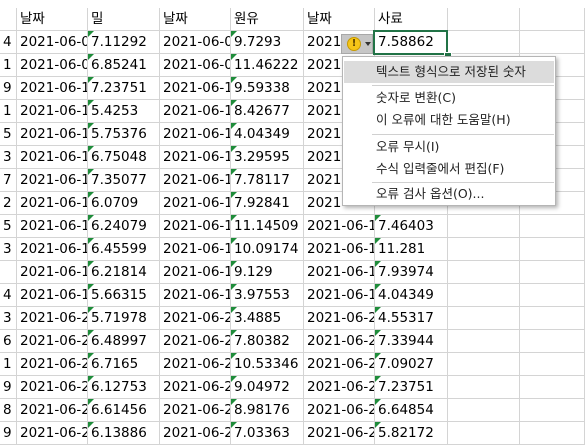  What do you see at coordinates (267, 157) in the screenshot?
I see `number-cell: 3.29595` at bounding box center [267, 157].